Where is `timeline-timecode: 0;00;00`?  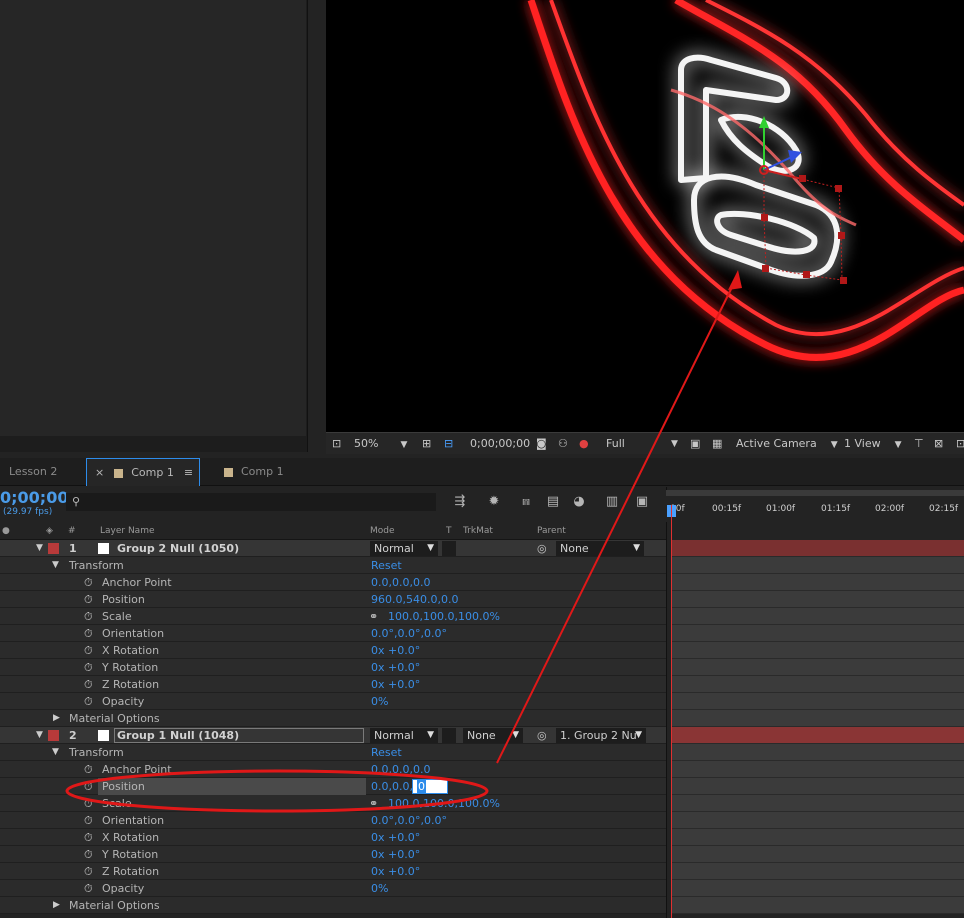 timeline-timecode: 0;00;00 is located at coordinates (34, 497).